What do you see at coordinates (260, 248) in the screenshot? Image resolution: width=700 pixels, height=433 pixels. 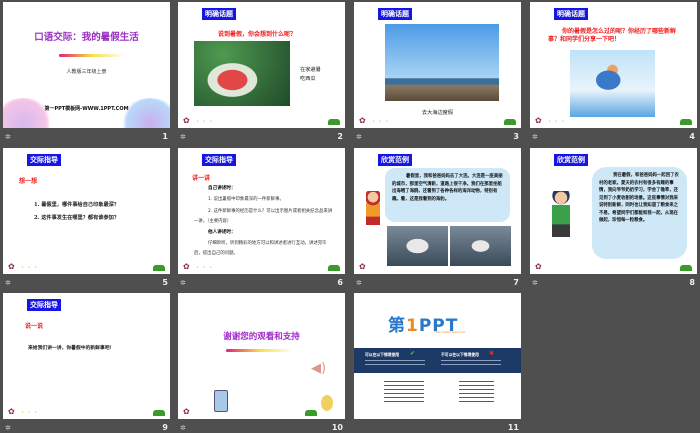 I see `other-speaking-text: 仔细聆听，听到精彩的地方可以和讲述者进行互动，讲述完毕后，提出自己的问题。` at bounding box center [260, 248].